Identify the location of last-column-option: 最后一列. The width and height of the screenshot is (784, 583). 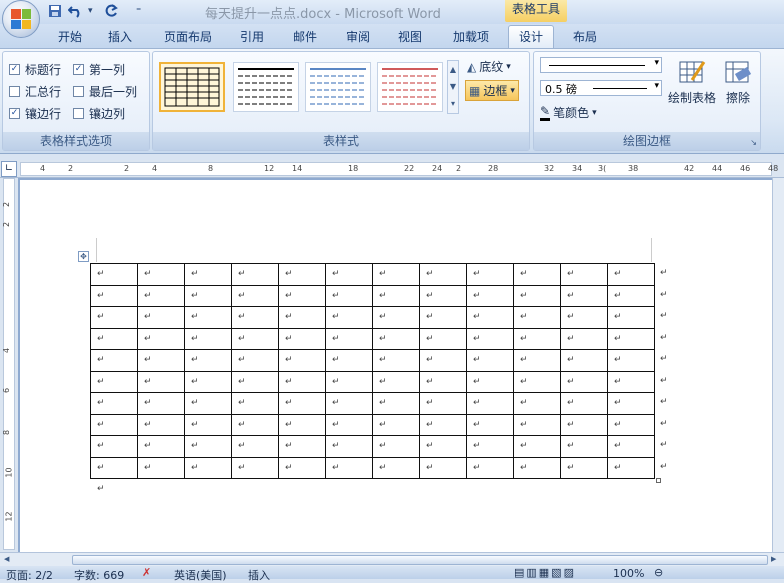
(105, 91).